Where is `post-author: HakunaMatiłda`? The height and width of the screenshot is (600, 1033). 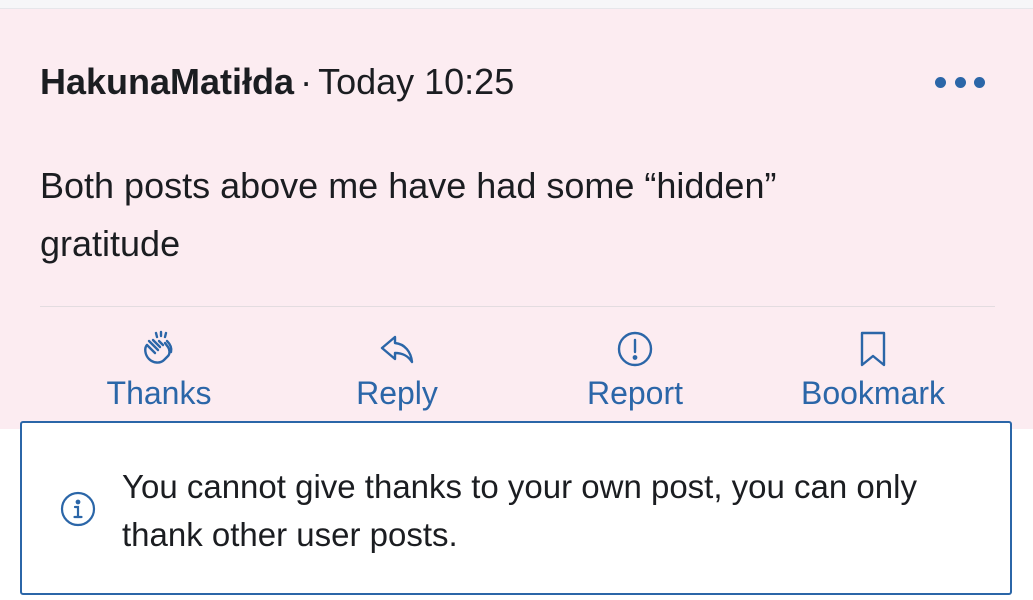
post-author: HakunaMatiłda is located at coordinates (167, 81).